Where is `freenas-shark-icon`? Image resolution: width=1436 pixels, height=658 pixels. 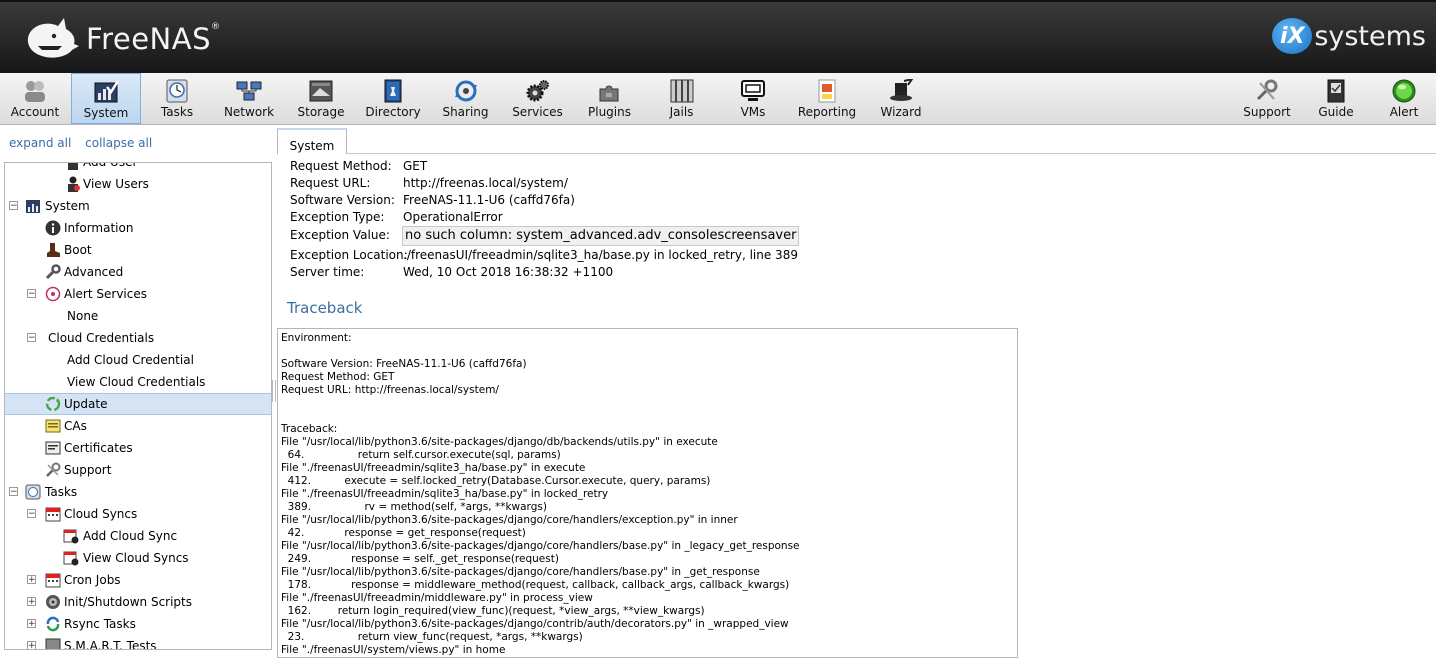
freenas-shark-icon is located at coordinates (53, 38).